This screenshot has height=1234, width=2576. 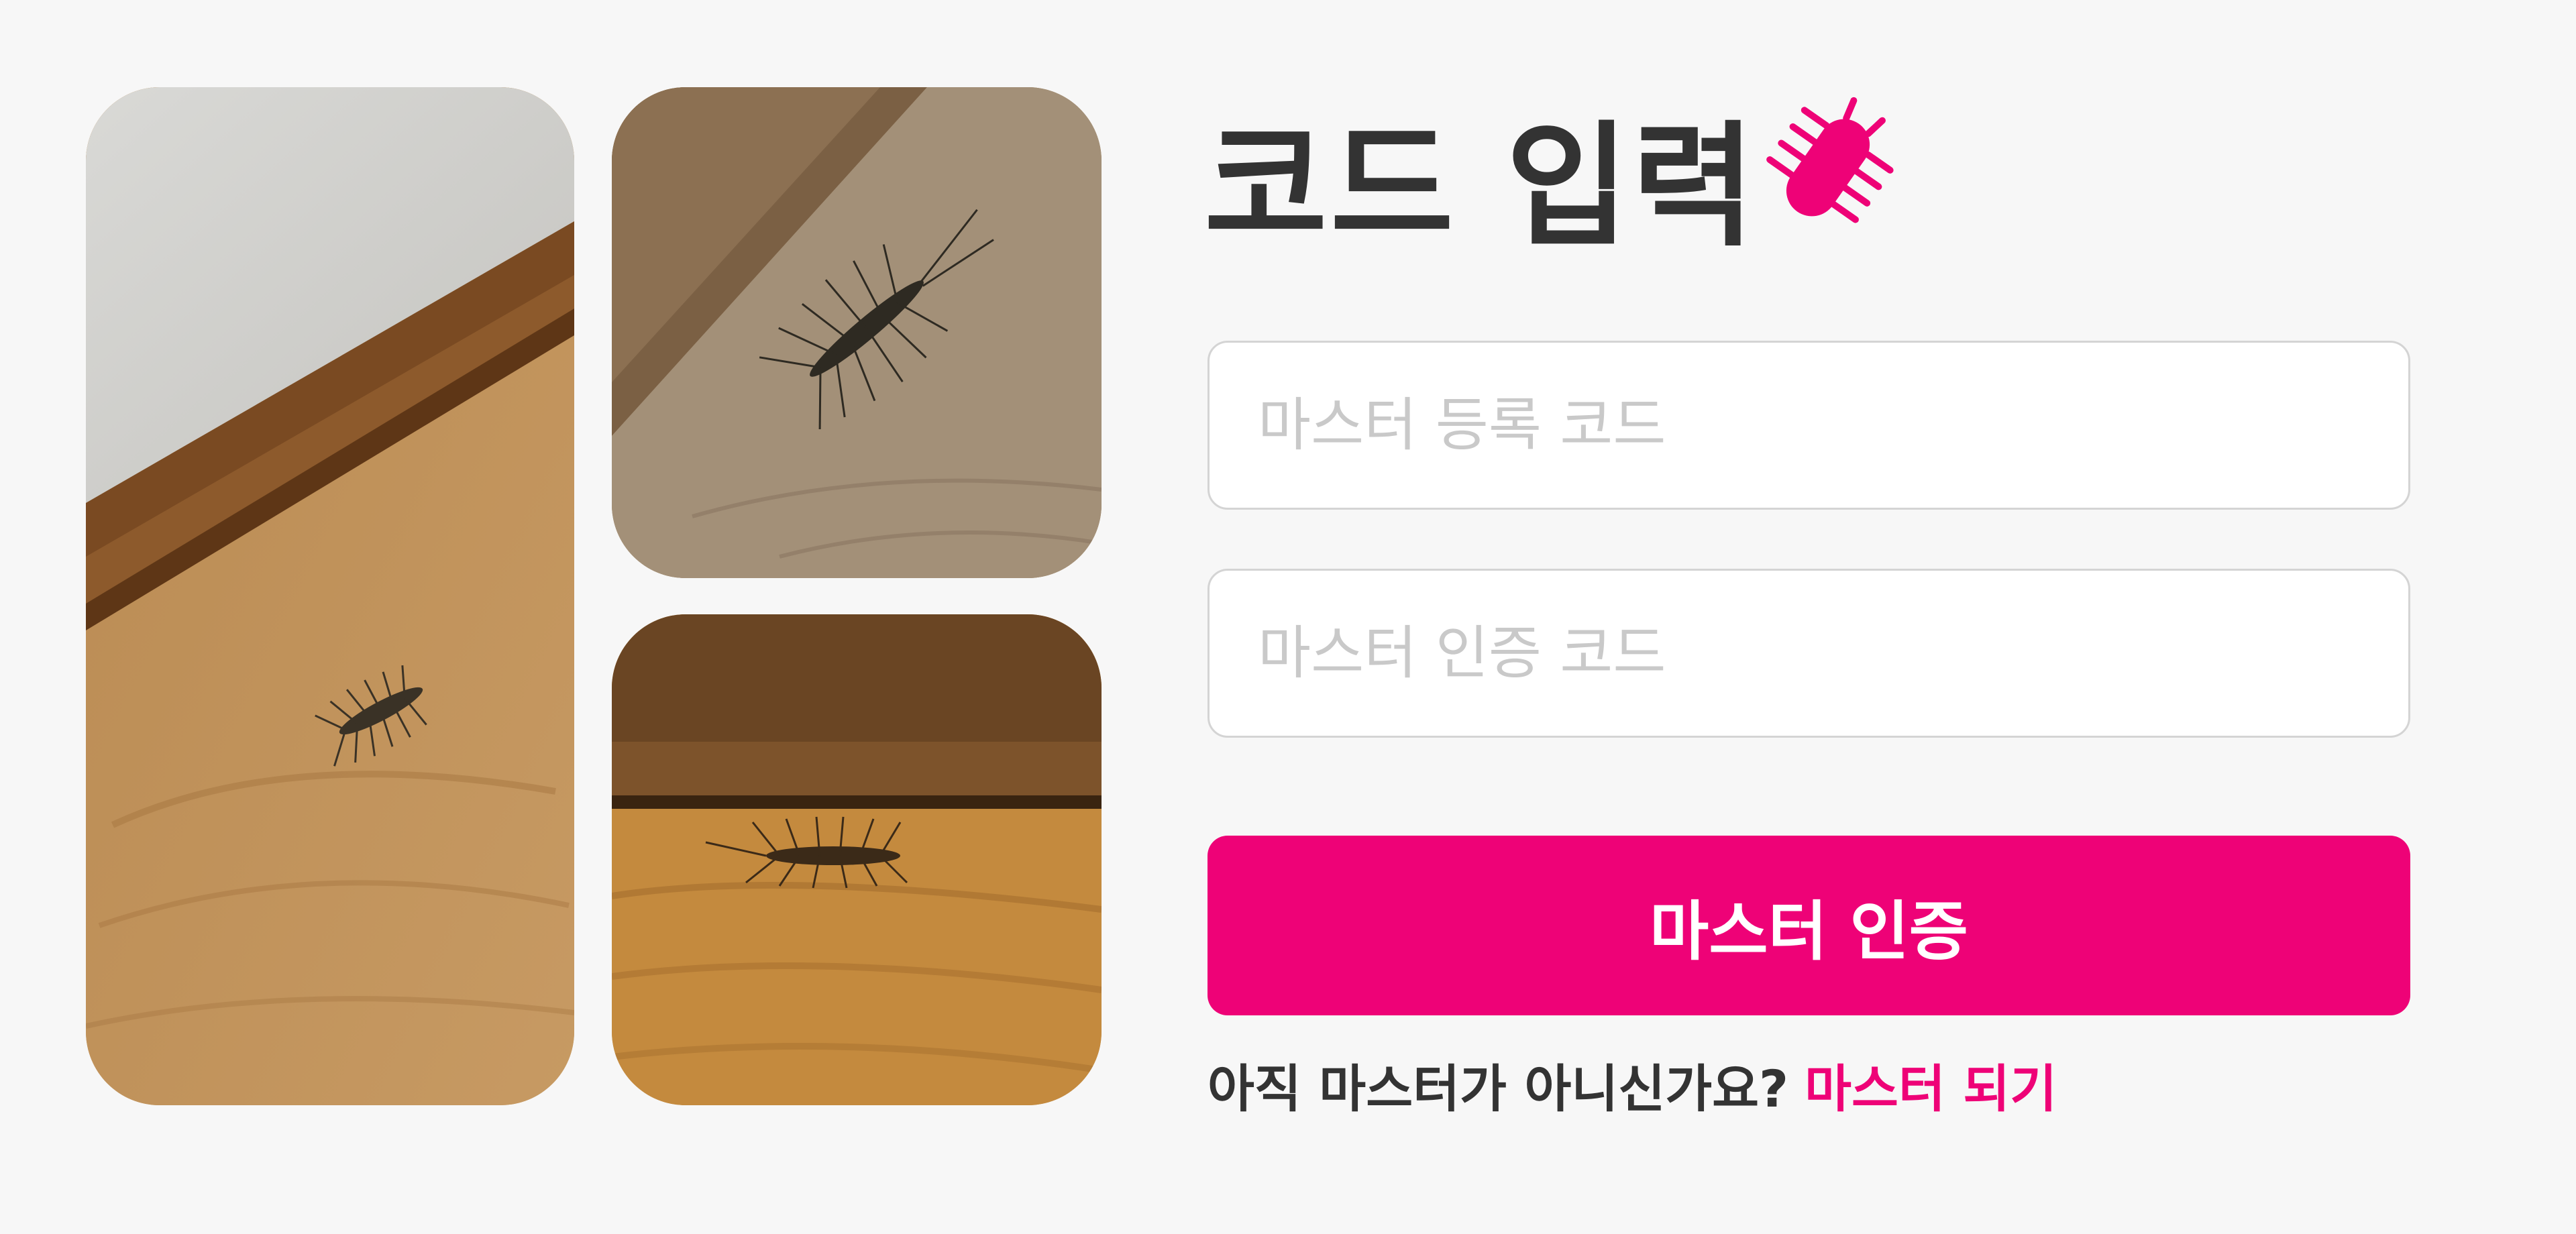 I want to click on house-centipede-photo-floor, so click(x=857, y=332).